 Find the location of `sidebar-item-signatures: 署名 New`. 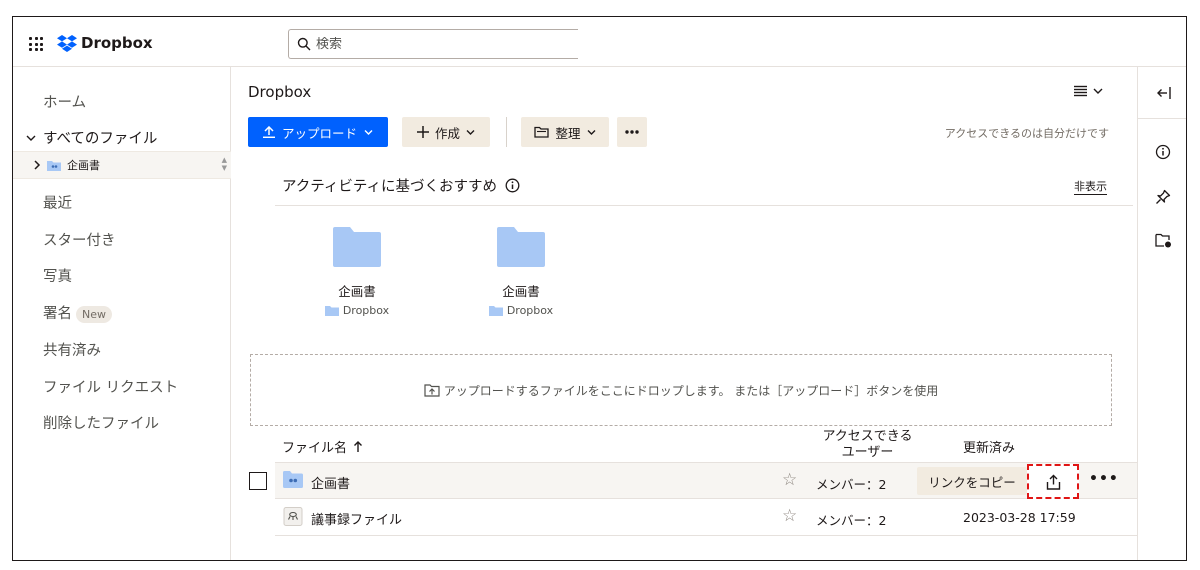

sidebar-item-signatures: 署名 New is located at coordinates (77, 312).